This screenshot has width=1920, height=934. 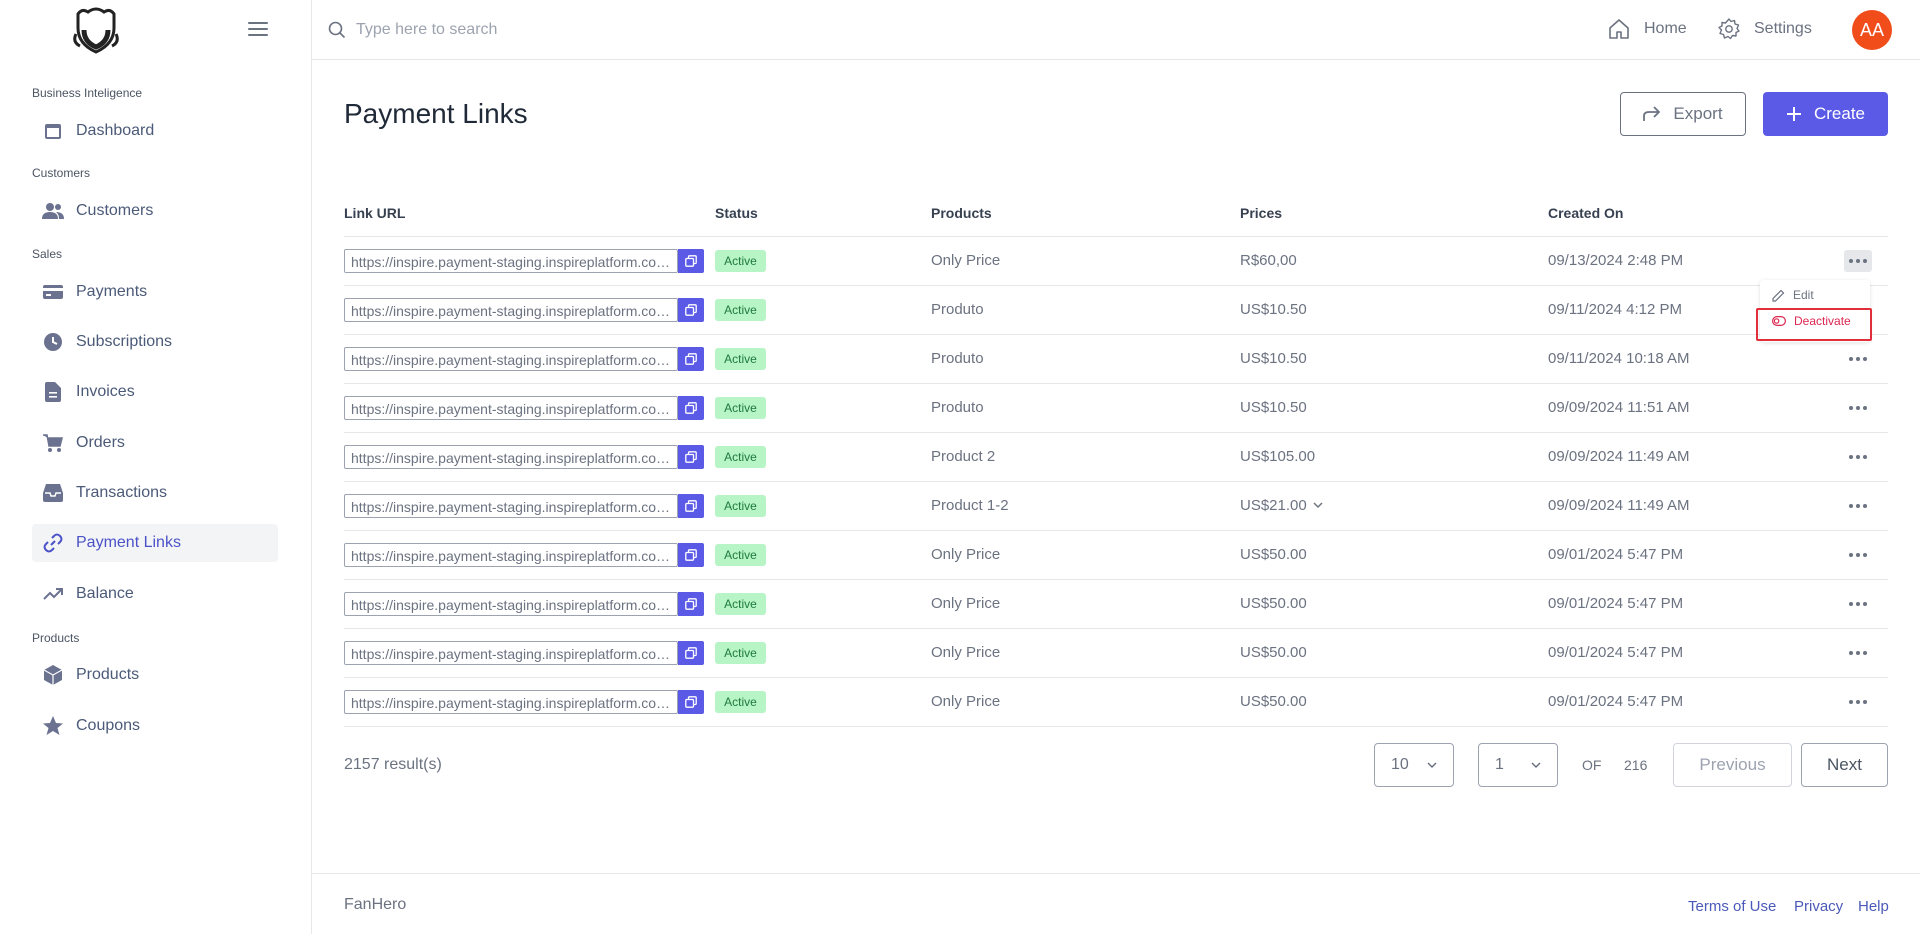 I want to click on column-header-status: Status, so click(x=736, y=213).